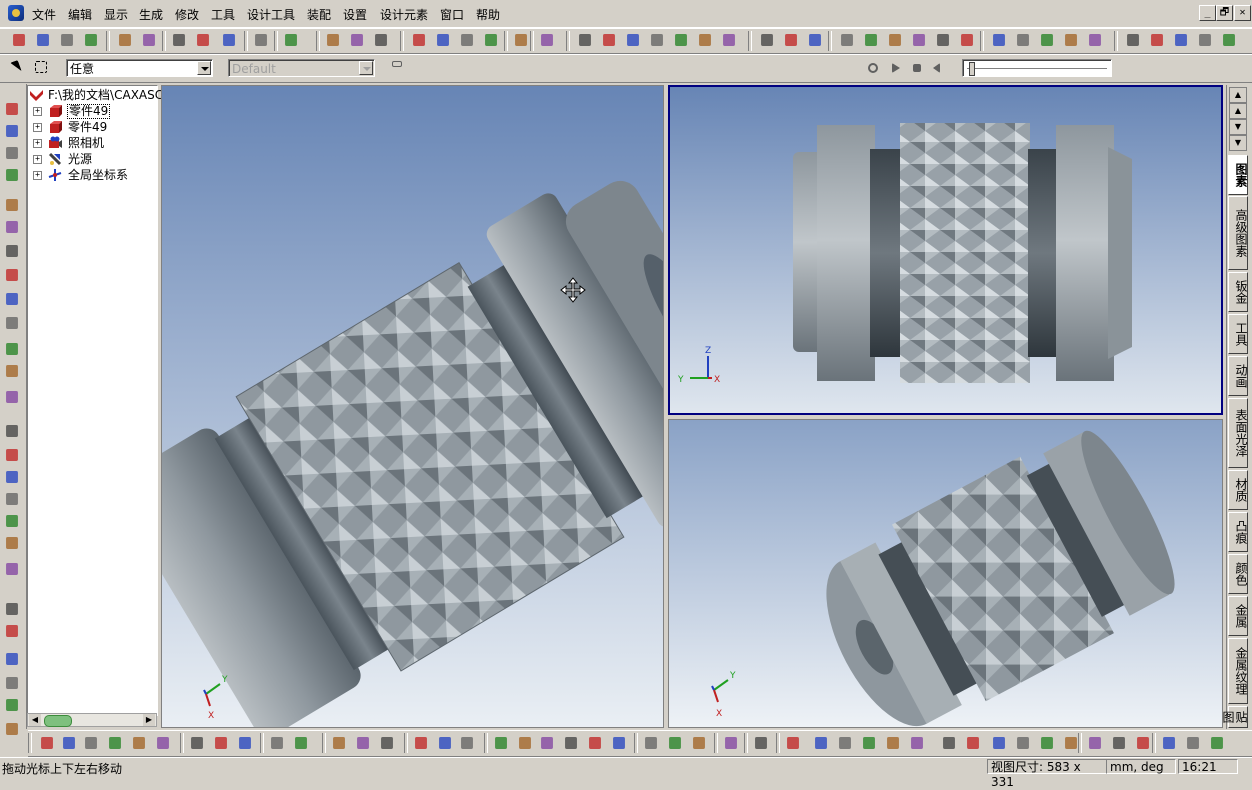 This screenshot has height=790, width=1252. Describe the element at coordinates (547, 743) in the screenshot. I see `bottom-tool-20-icon` at that location.